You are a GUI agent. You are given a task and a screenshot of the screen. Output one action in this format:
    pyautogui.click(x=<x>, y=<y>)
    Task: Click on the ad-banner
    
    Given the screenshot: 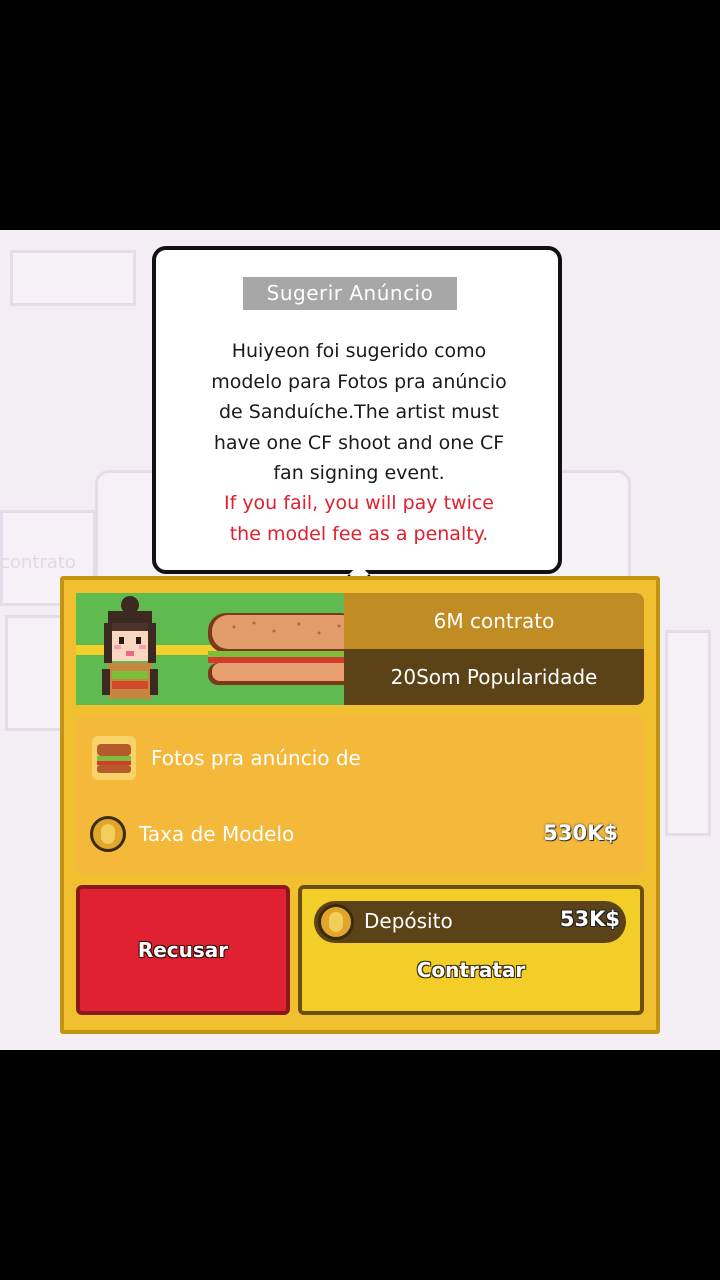 What is the action you would take?
    pyautogui.click(x=210, y=649)
    